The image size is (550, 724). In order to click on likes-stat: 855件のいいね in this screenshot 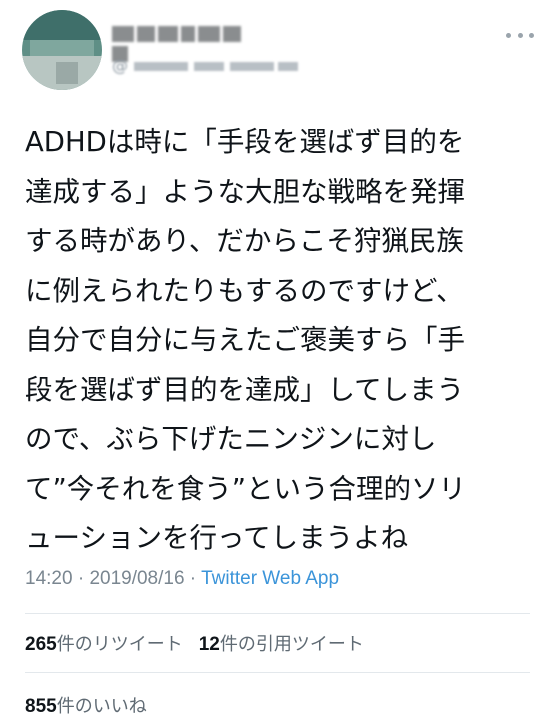, I will do `click(86, 706)`.